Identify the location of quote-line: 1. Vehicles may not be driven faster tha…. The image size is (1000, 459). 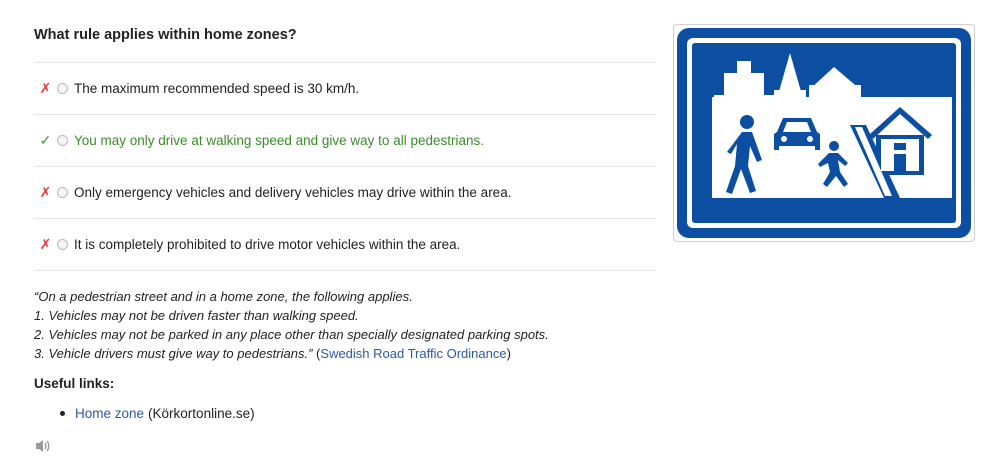
(196, 315).